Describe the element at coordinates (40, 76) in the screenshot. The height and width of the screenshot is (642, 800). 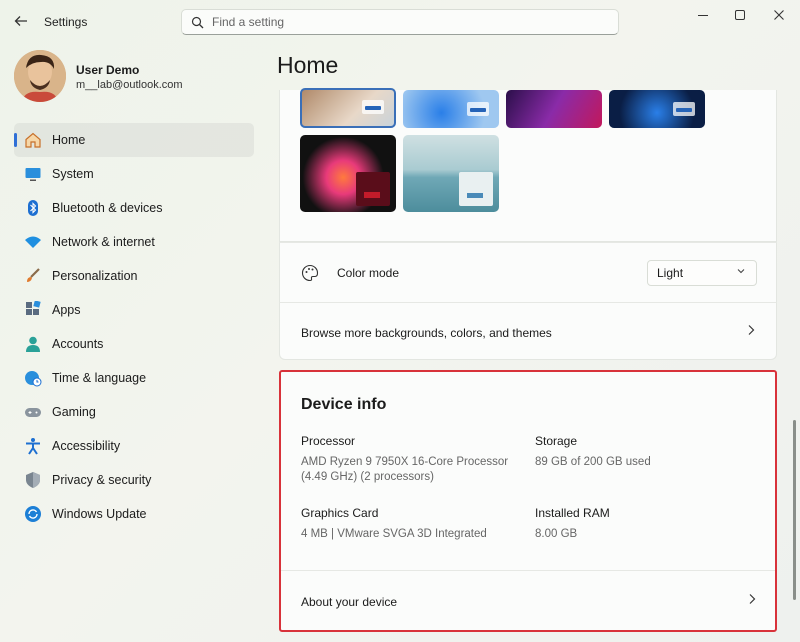
I see `avatar` at that location.